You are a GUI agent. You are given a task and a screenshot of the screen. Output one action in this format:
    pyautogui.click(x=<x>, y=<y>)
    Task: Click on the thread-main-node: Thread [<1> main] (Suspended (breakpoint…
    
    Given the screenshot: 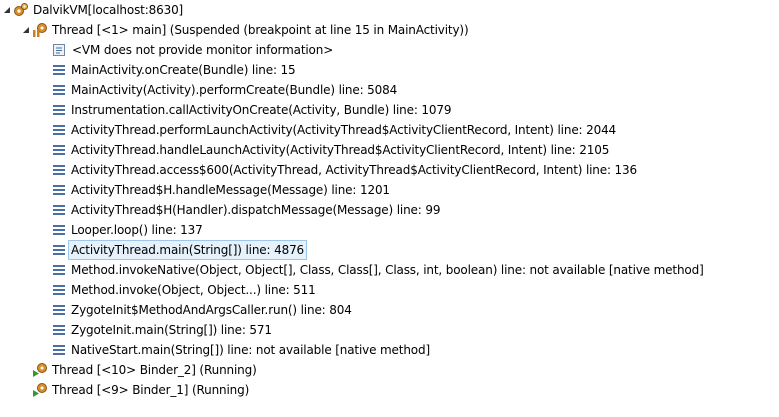 What is the action you would take?
    pyautogui.click(x=389, y=30)
    